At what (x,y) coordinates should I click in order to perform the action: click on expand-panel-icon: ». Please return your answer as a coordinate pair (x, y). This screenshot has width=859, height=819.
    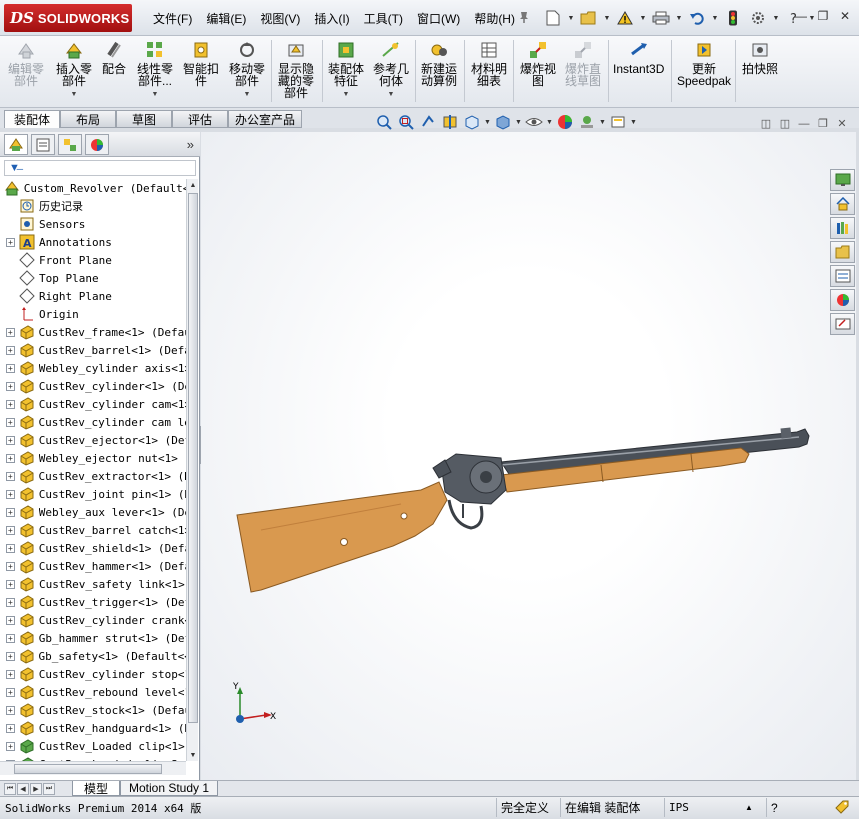
    Looking at the image, I should click on (190, 144).